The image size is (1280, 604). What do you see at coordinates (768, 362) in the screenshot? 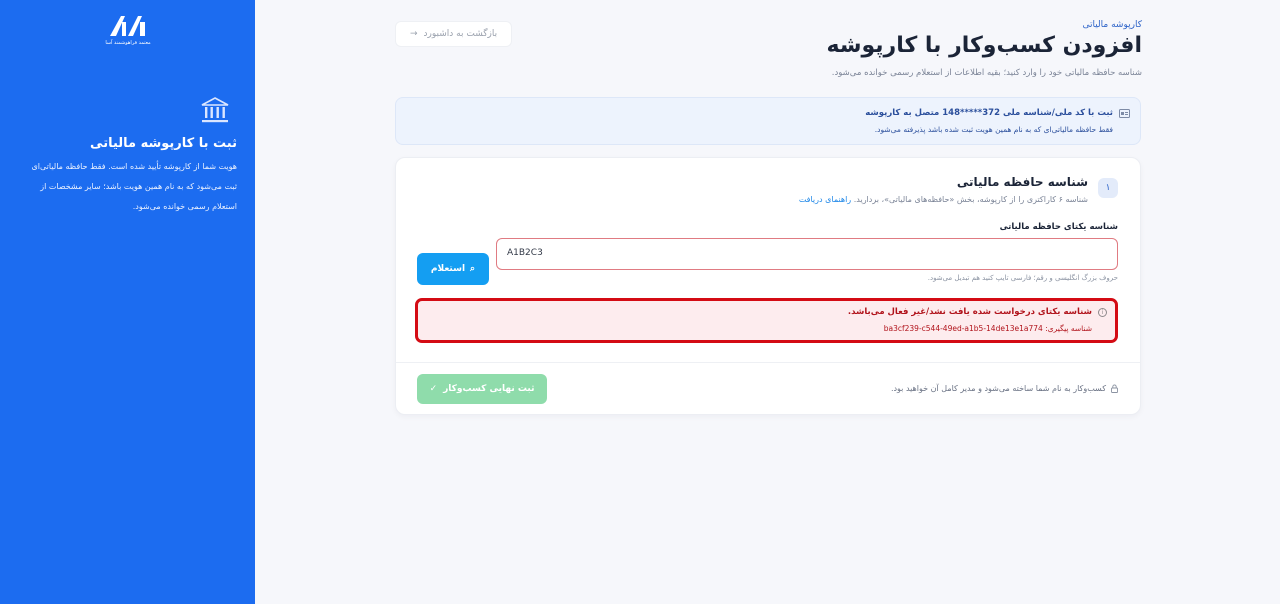
I see `divider` at bounding box center [768, 362].